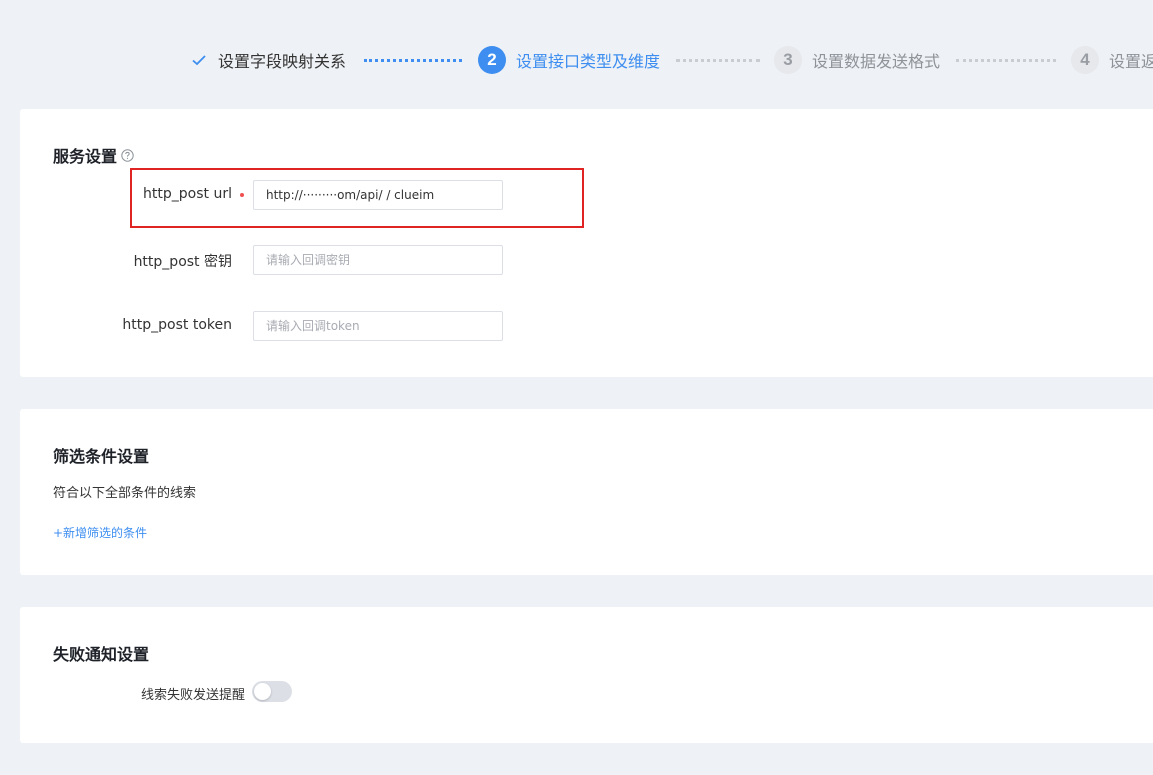  I want to click on token-input, so click(378, 326).